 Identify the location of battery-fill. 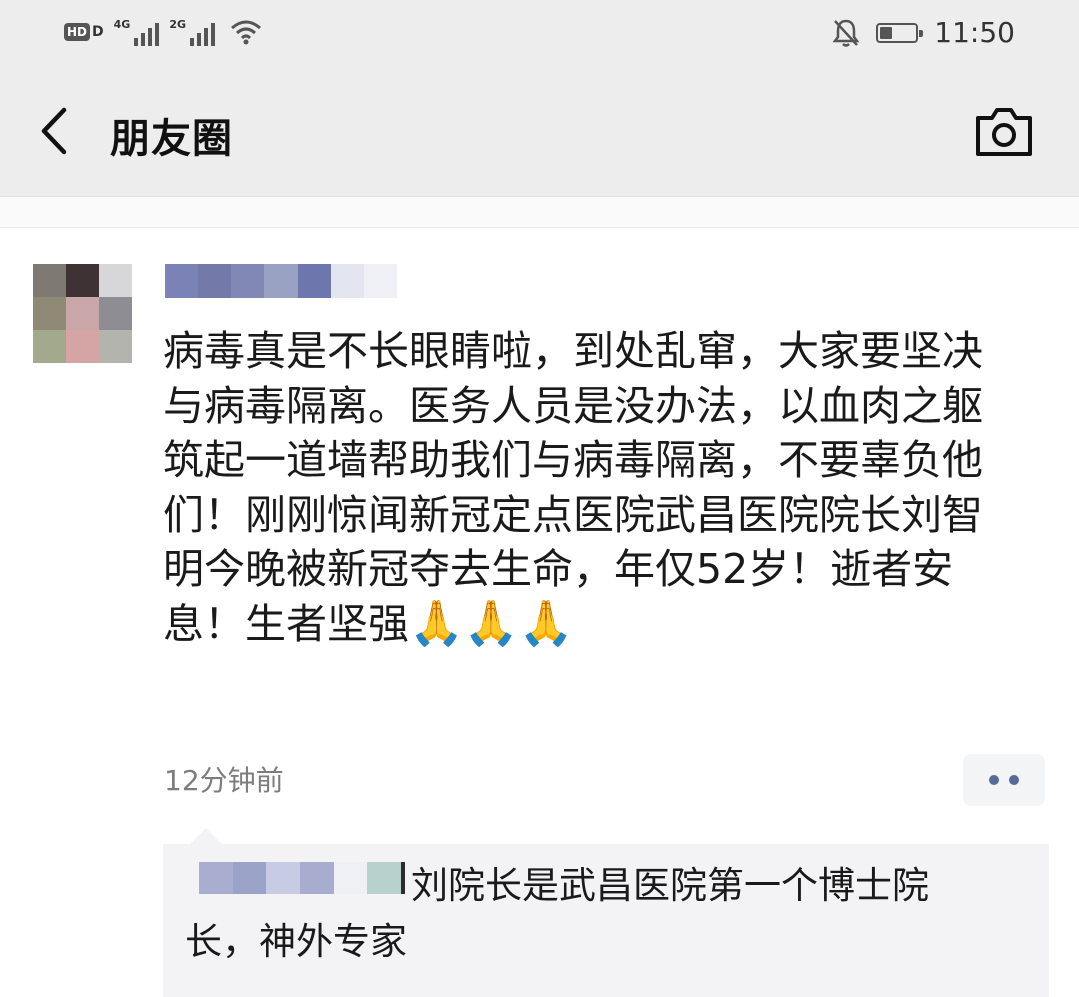
(886, 32).